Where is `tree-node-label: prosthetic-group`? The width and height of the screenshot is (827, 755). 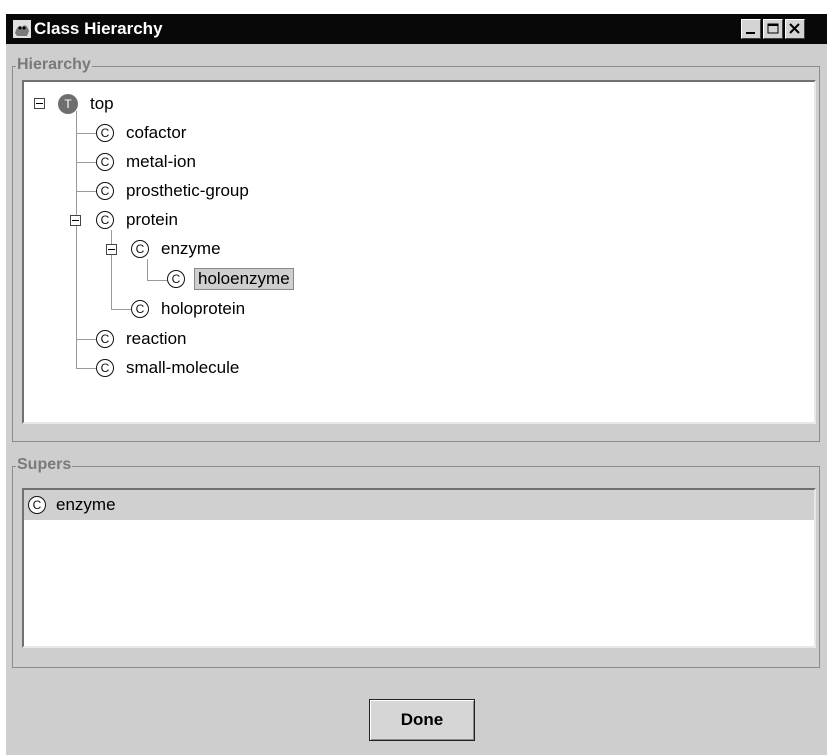
tree-node-label: prosthetic-group is located at coordinates (187, 190).